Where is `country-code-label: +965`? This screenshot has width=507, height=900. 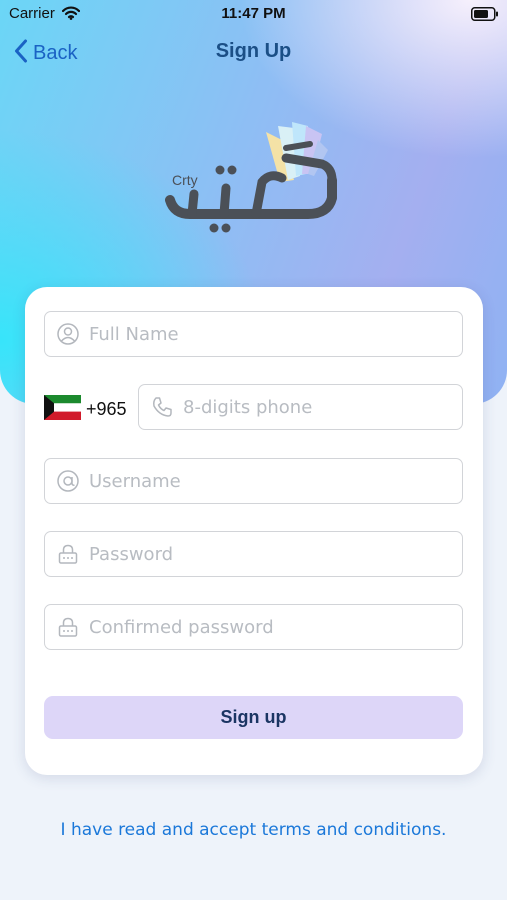 country-code-label: +965 is located at coordinates (106, 408).